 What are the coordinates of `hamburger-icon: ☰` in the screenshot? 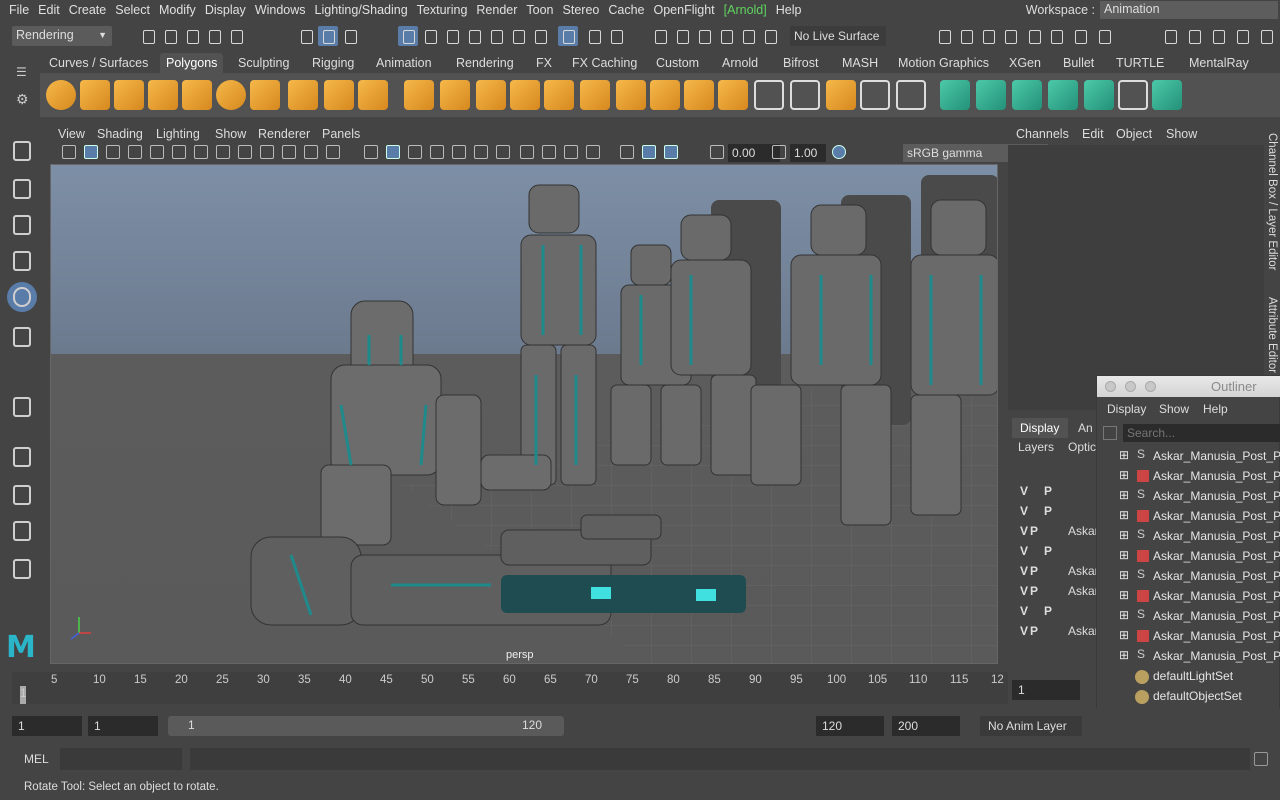 It's located at (21, 72).